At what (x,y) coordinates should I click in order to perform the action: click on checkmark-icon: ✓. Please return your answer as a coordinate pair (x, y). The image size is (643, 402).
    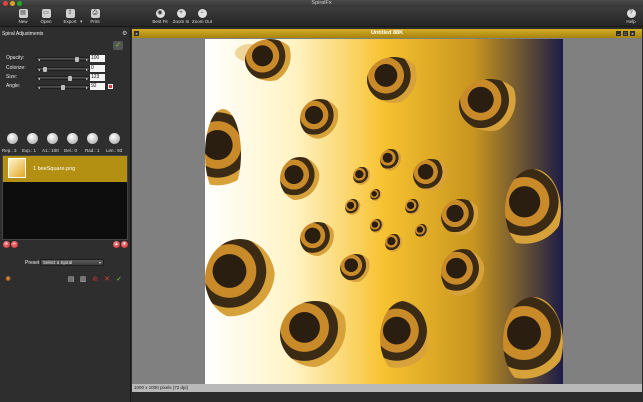
    Looking at the image, I should click on (119, 280).